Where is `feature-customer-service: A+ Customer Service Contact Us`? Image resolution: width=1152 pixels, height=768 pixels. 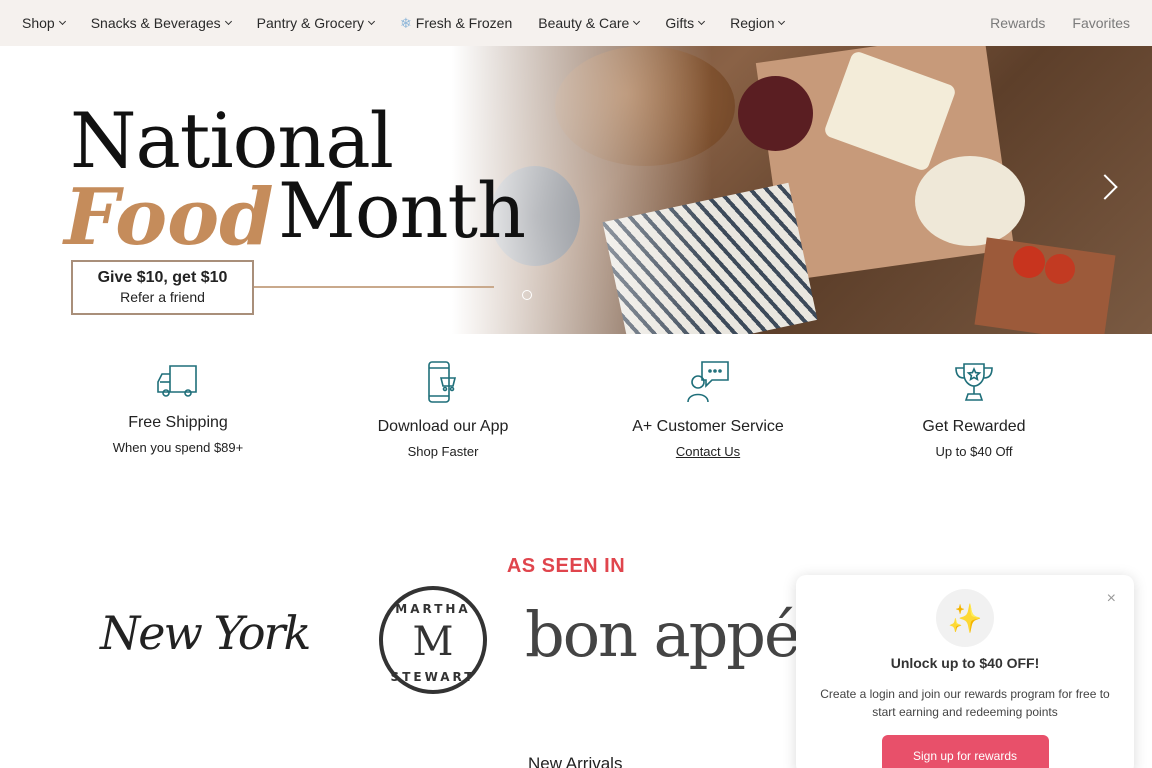
feature-customer-service: A+ Customer Service Contact Us is located at coordinates (708, 409).